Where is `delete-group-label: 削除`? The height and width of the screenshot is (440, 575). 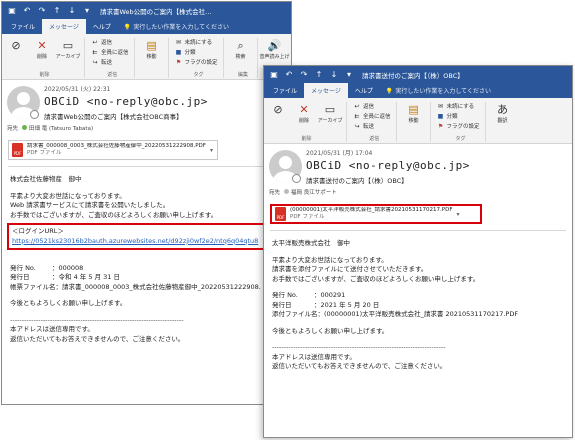
delete-group-label: 削除 is located at coordinates (44, 75).